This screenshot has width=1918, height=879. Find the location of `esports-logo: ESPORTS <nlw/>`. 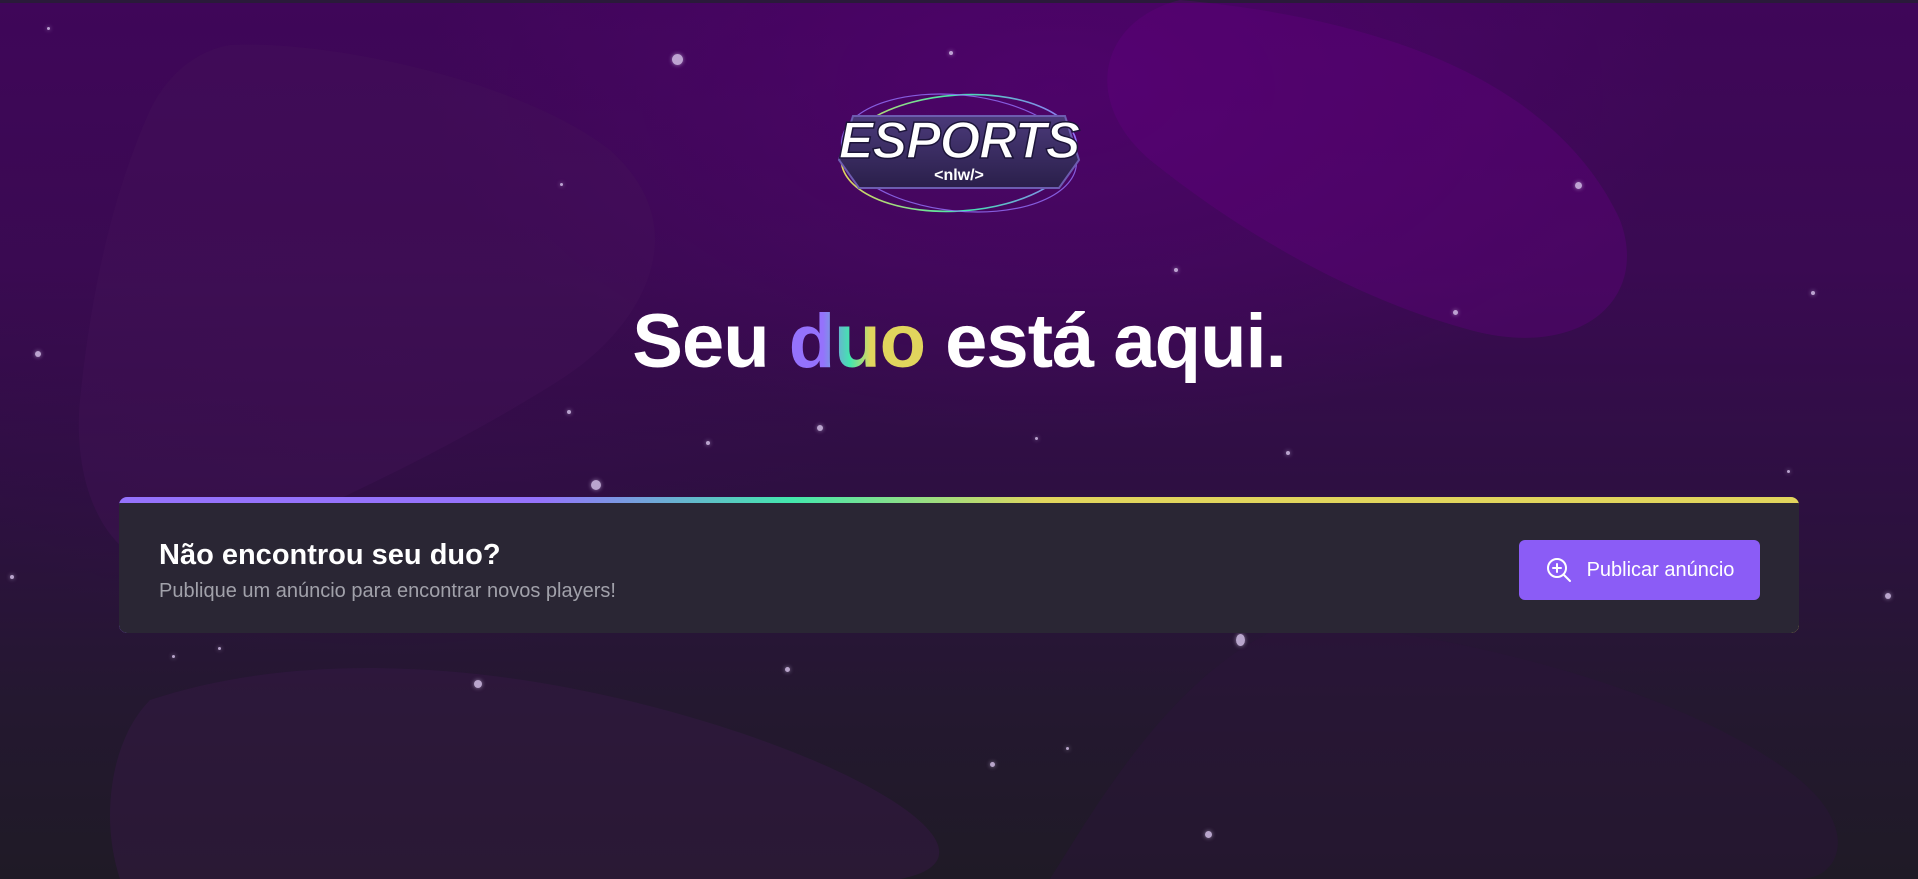

esports-logo: ESPORTS <nlw/> is located at coordinates (959, 153).